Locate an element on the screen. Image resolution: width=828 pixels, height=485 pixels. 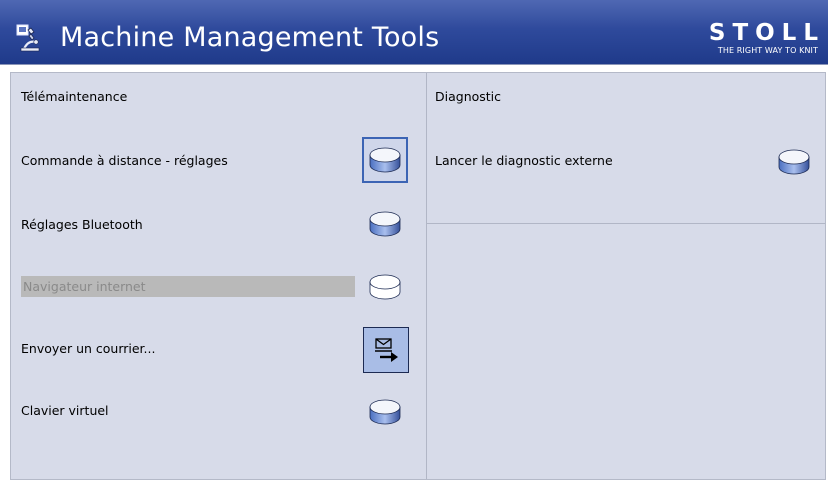
panel-divider-horizontal is located at coordinates (626, 223).